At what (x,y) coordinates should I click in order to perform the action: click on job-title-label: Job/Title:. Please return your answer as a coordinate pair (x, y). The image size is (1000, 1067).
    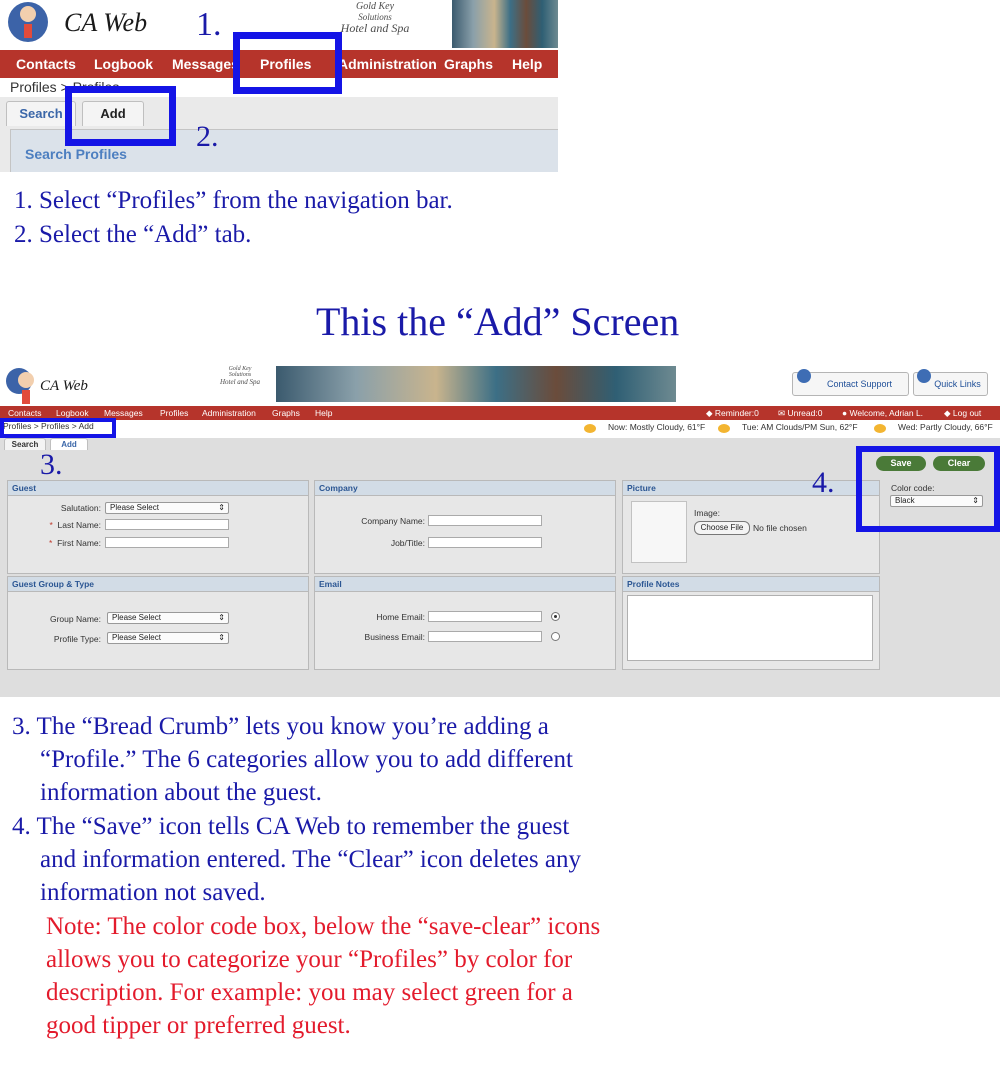
    Looking at the image, I should click on (407, 543).